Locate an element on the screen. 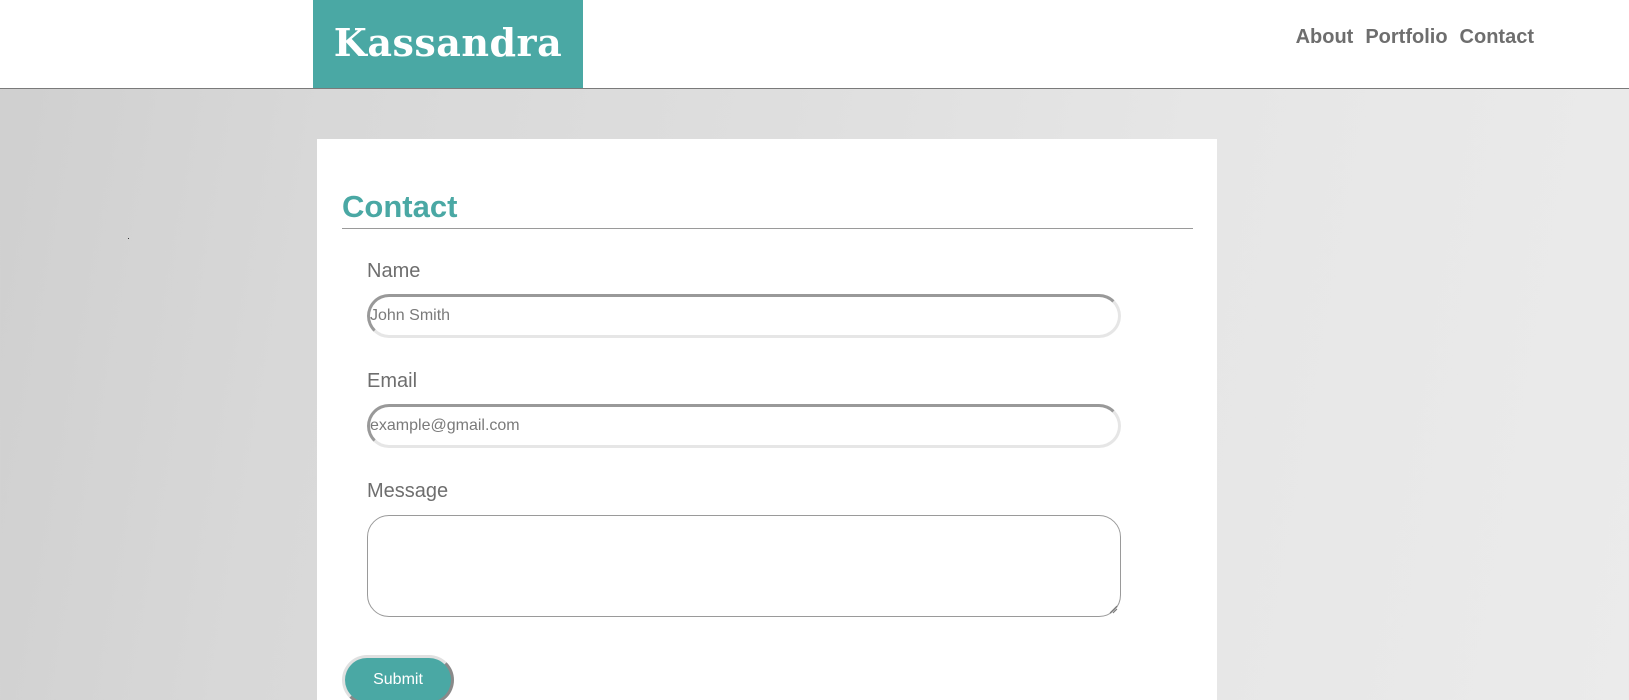  logo: Kassandra is located at coordinates (448, 44).